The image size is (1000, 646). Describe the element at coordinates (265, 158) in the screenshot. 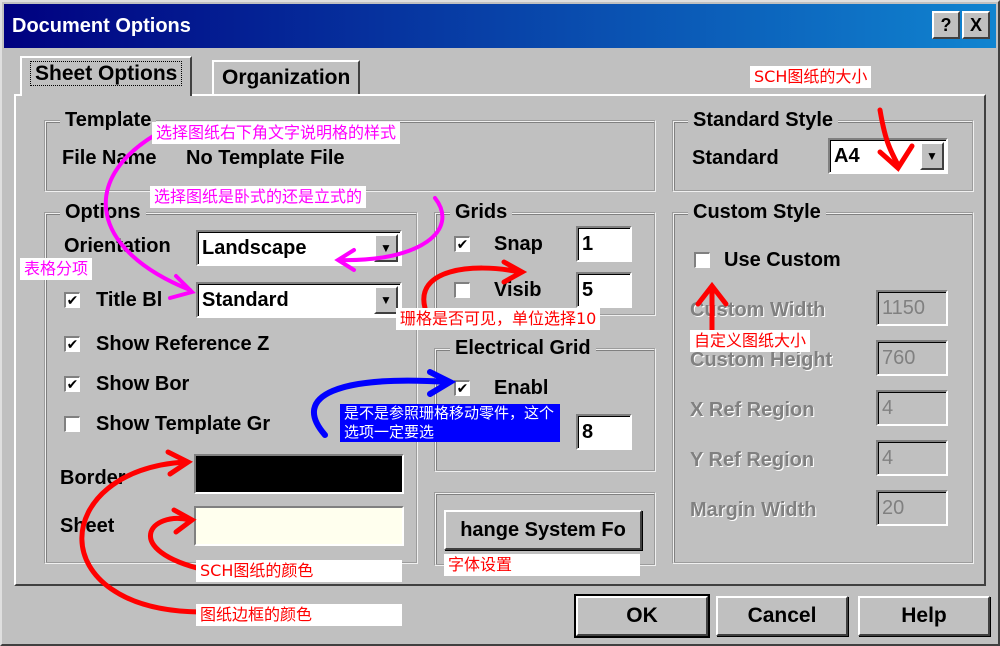

I see `file-name-value: No Template File` at that location.